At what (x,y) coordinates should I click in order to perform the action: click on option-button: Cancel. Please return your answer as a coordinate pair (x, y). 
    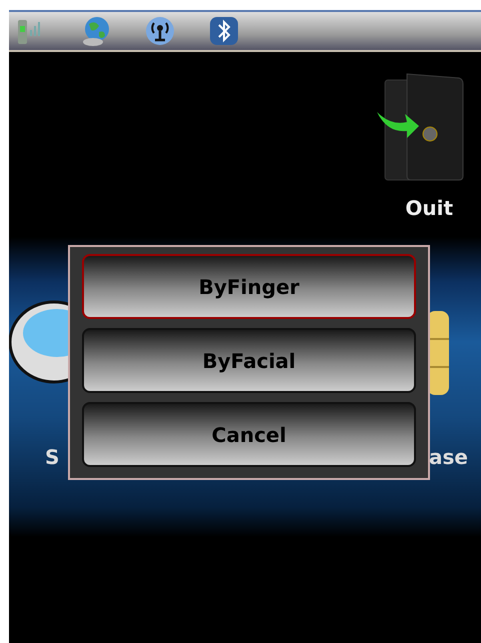
    Looking at the image, I should click on (249, 434).